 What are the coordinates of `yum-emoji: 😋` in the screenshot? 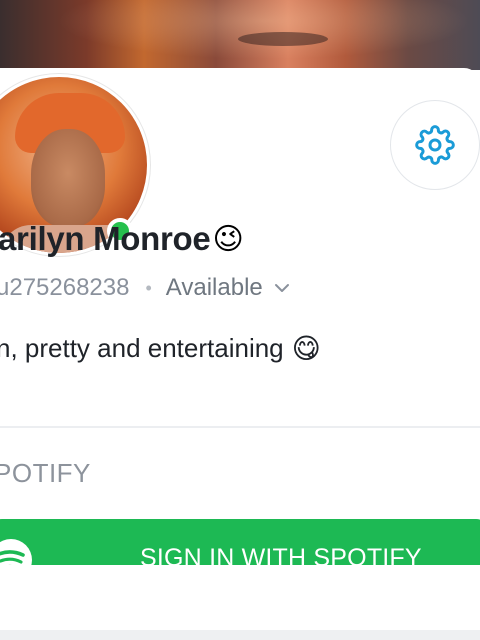 It's located at (306, 348).